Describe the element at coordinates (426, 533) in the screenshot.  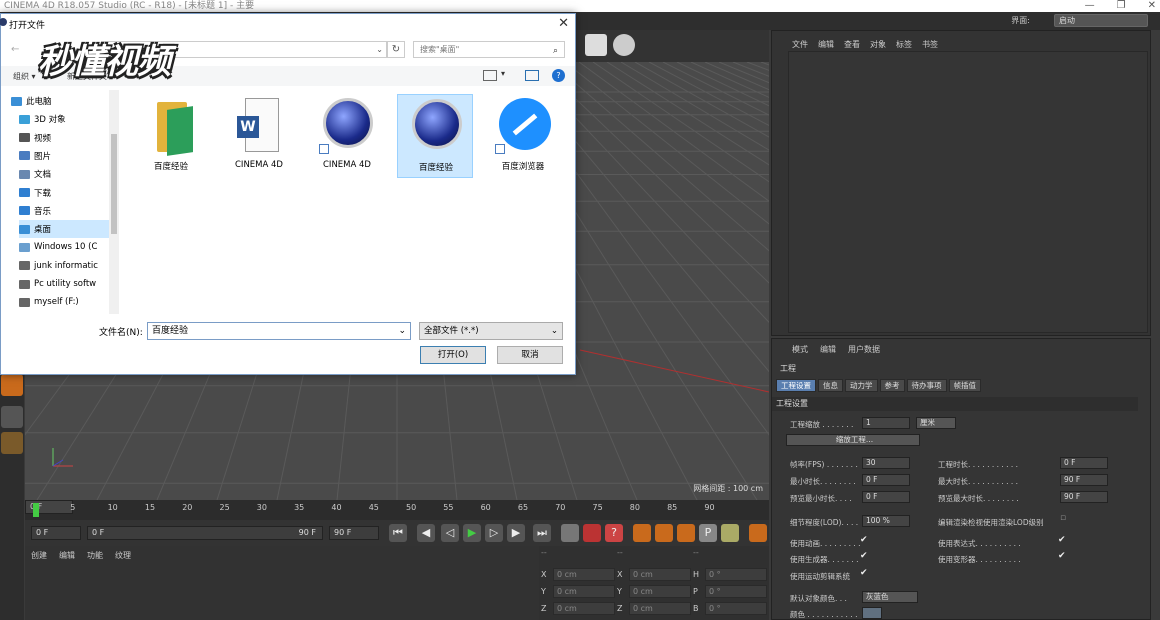
I see `prev-key-button: ◀` at that location.